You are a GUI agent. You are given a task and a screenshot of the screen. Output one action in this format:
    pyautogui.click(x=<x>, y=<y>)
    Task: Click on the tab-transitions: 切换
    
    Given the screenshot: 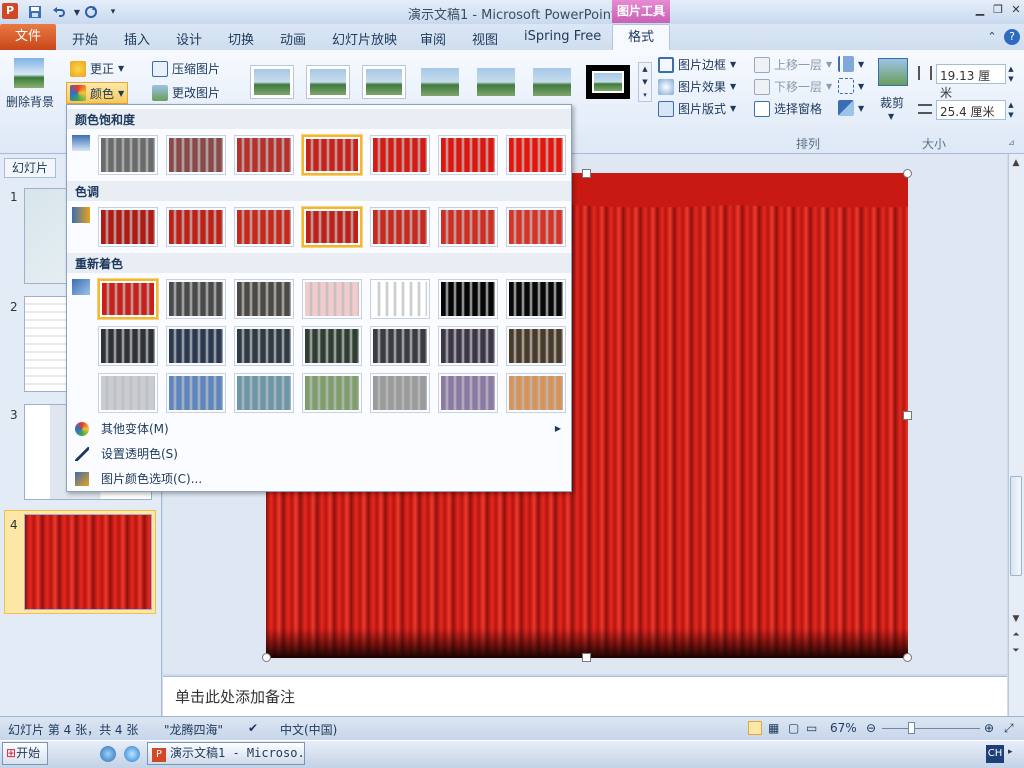 What is the action you would take?
    pyautogui.click(x=241, y=38)
    